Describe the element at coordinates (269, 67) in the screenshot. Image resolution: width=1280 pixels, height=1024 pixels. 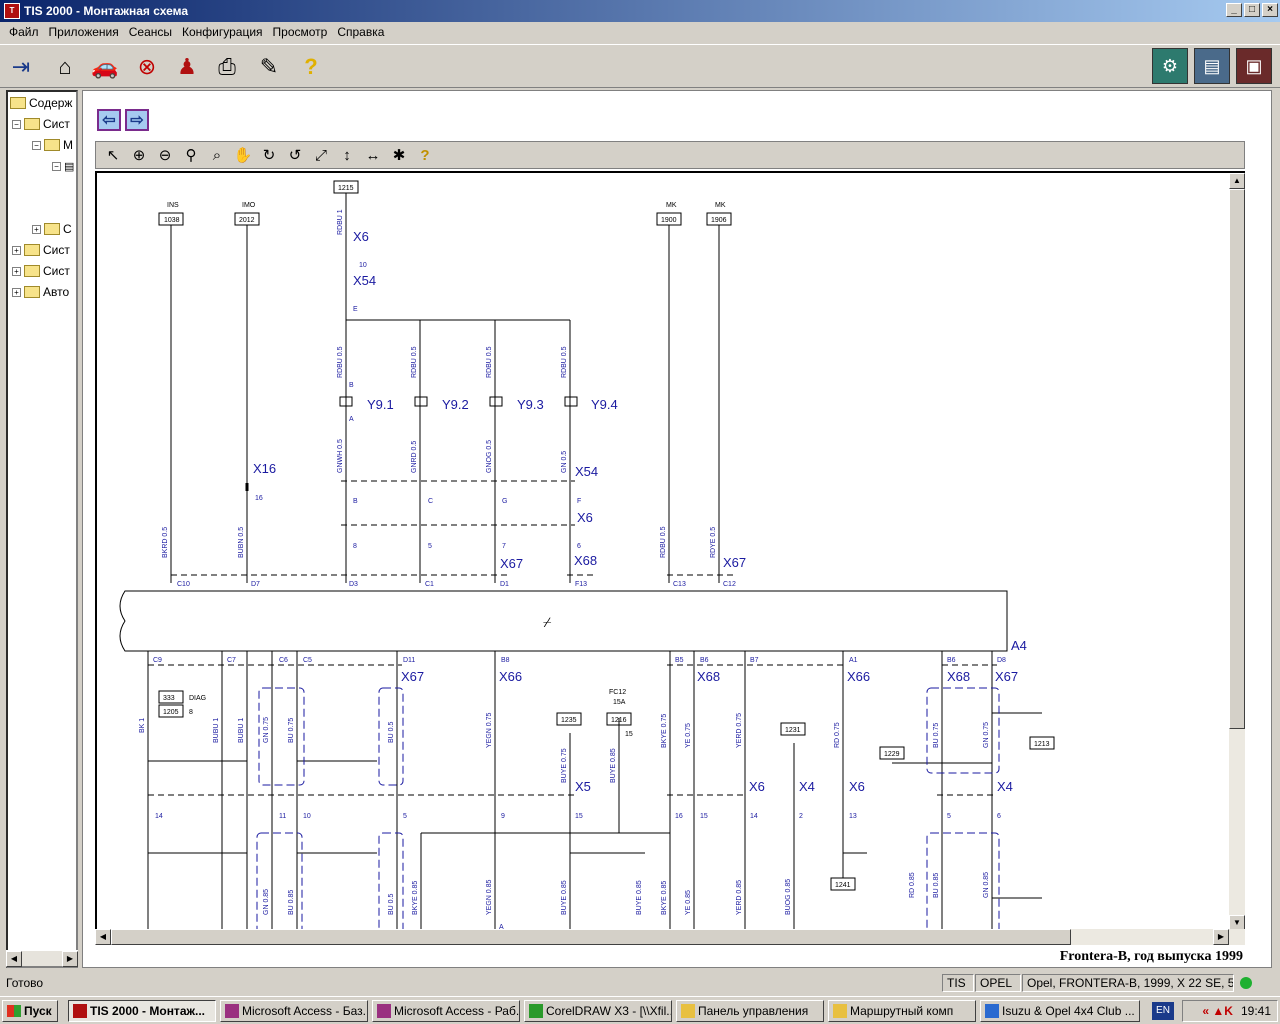
I see `notes-icon: ✎` at that location.